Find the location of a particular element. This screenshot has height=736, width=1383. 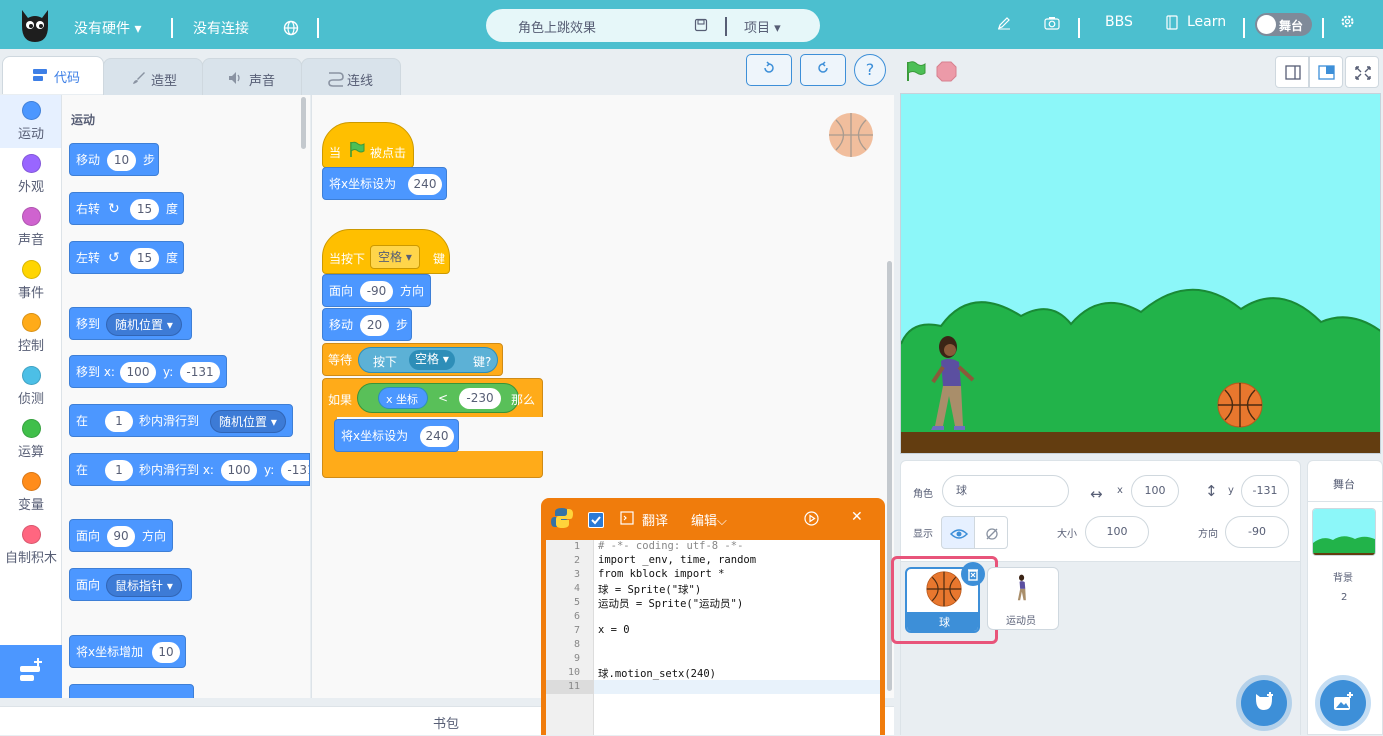

redo-button is located at coordinates (823, 70).